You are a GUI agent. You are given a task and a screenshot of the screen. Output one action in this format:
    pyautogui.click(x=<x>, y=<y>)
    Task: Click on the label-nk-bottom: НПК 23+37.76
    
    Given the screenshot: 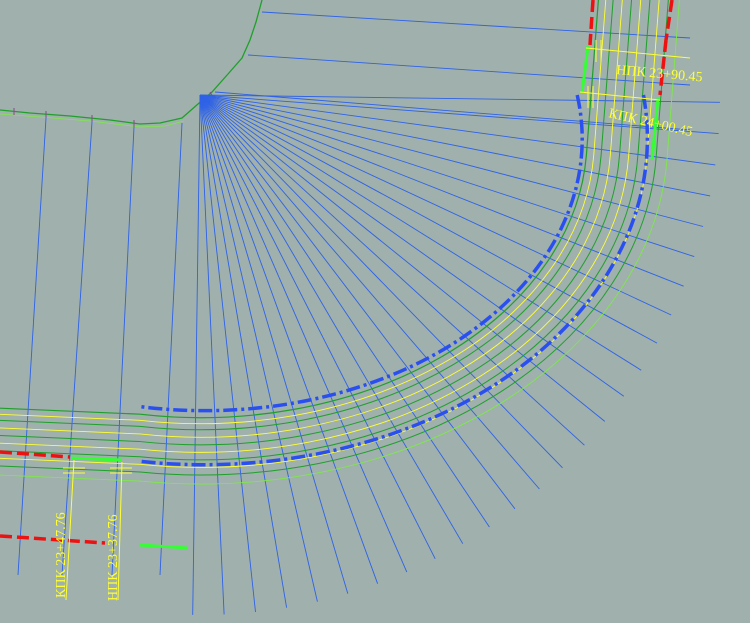 What is the action you would take?
    pyautogui.click(x=113, y=558)
    